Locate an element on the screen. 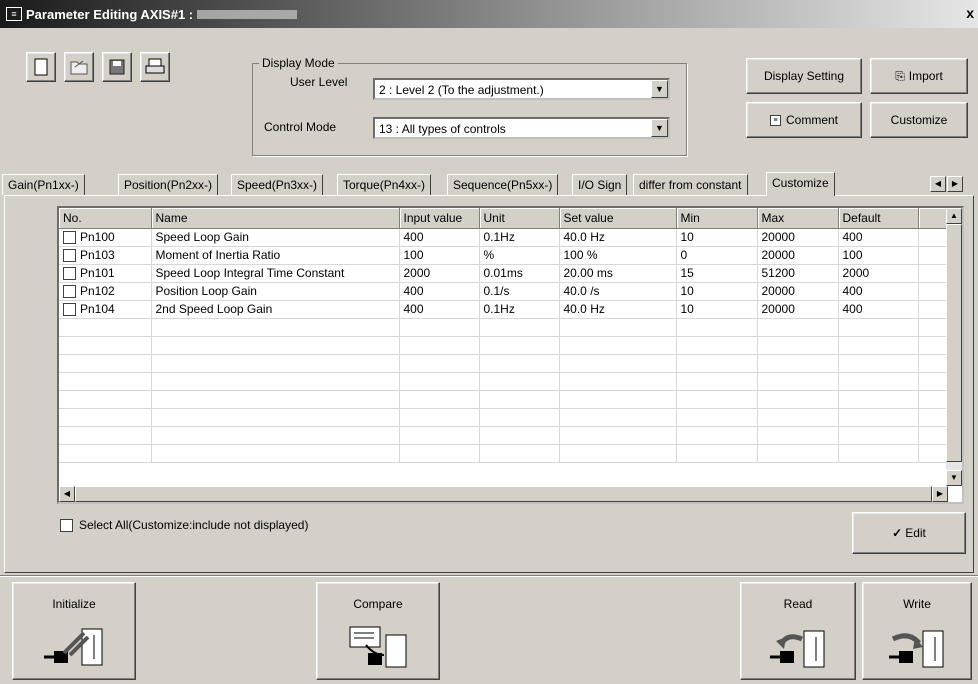 The width and height of the screenshot is (978, 684). default-cell: 100 is located at coordinates (878, 255).